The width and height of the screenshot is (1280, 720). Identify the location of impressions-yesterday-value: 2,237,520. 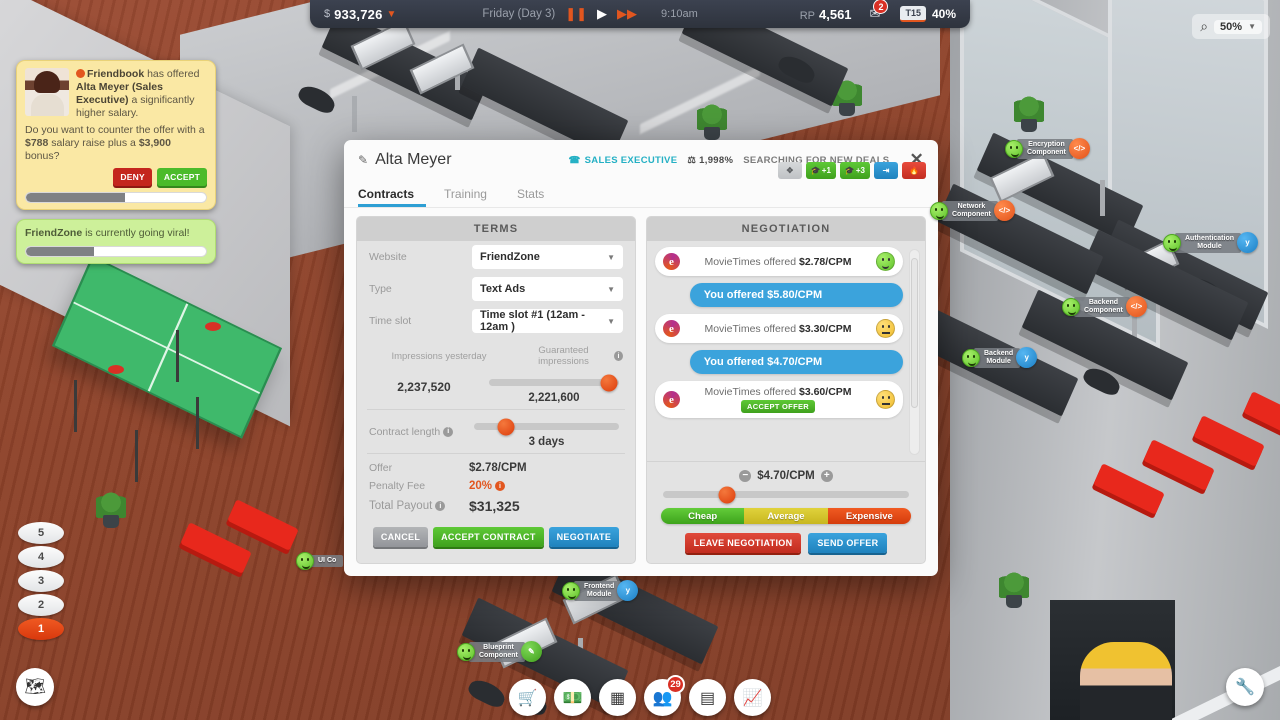
(424, 387).